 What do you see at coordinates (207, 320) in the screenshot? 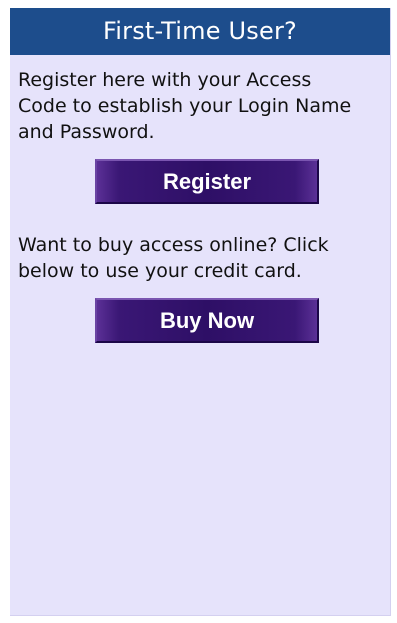
I see `buy-now-button: Buy Now` at bounding box center [207, 320].